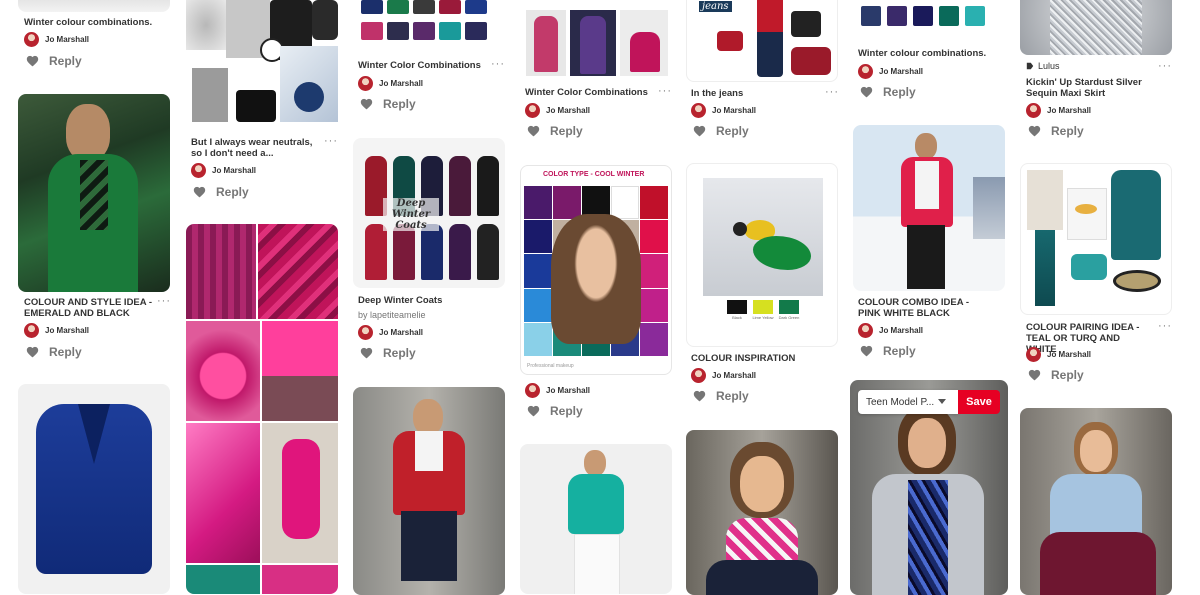  I want to click on pin-image: Black Lime Yellow Dark Green, so click(762, 255).